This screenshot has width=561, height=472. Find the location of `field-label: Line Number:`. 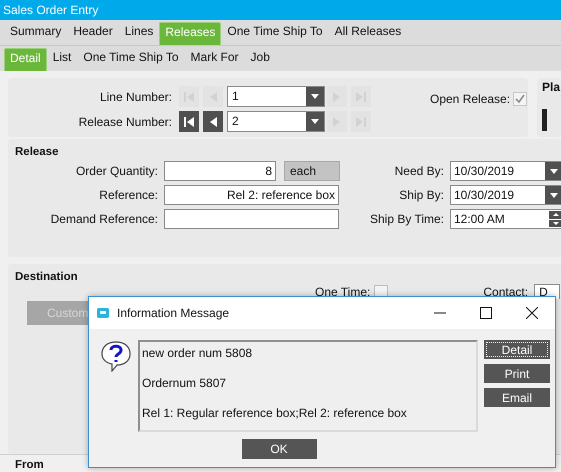

field-label: Line Number: is located at coordinates (135, 97).